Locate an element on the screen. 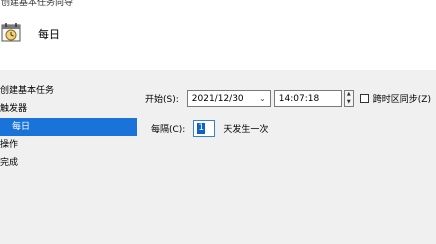  spin-up-icon: ▲ is located at coordinates (349, 95).